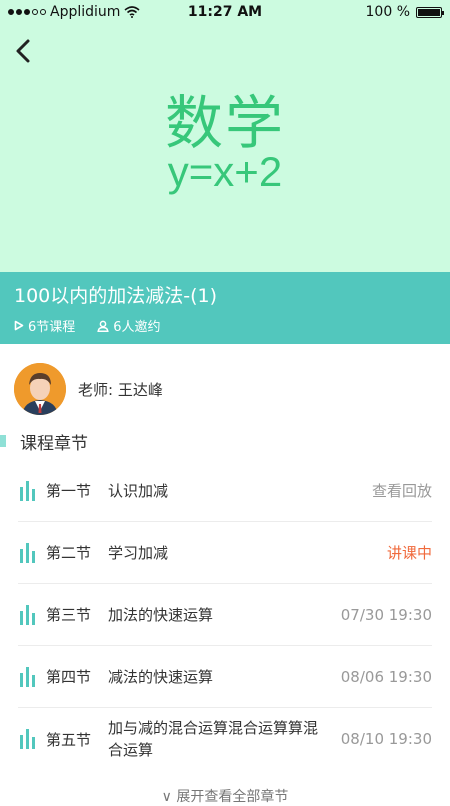 The width and height of the screenshot is (450, 806). I want to click on chapter-name: 加法的快速运算, so click(161, 614).